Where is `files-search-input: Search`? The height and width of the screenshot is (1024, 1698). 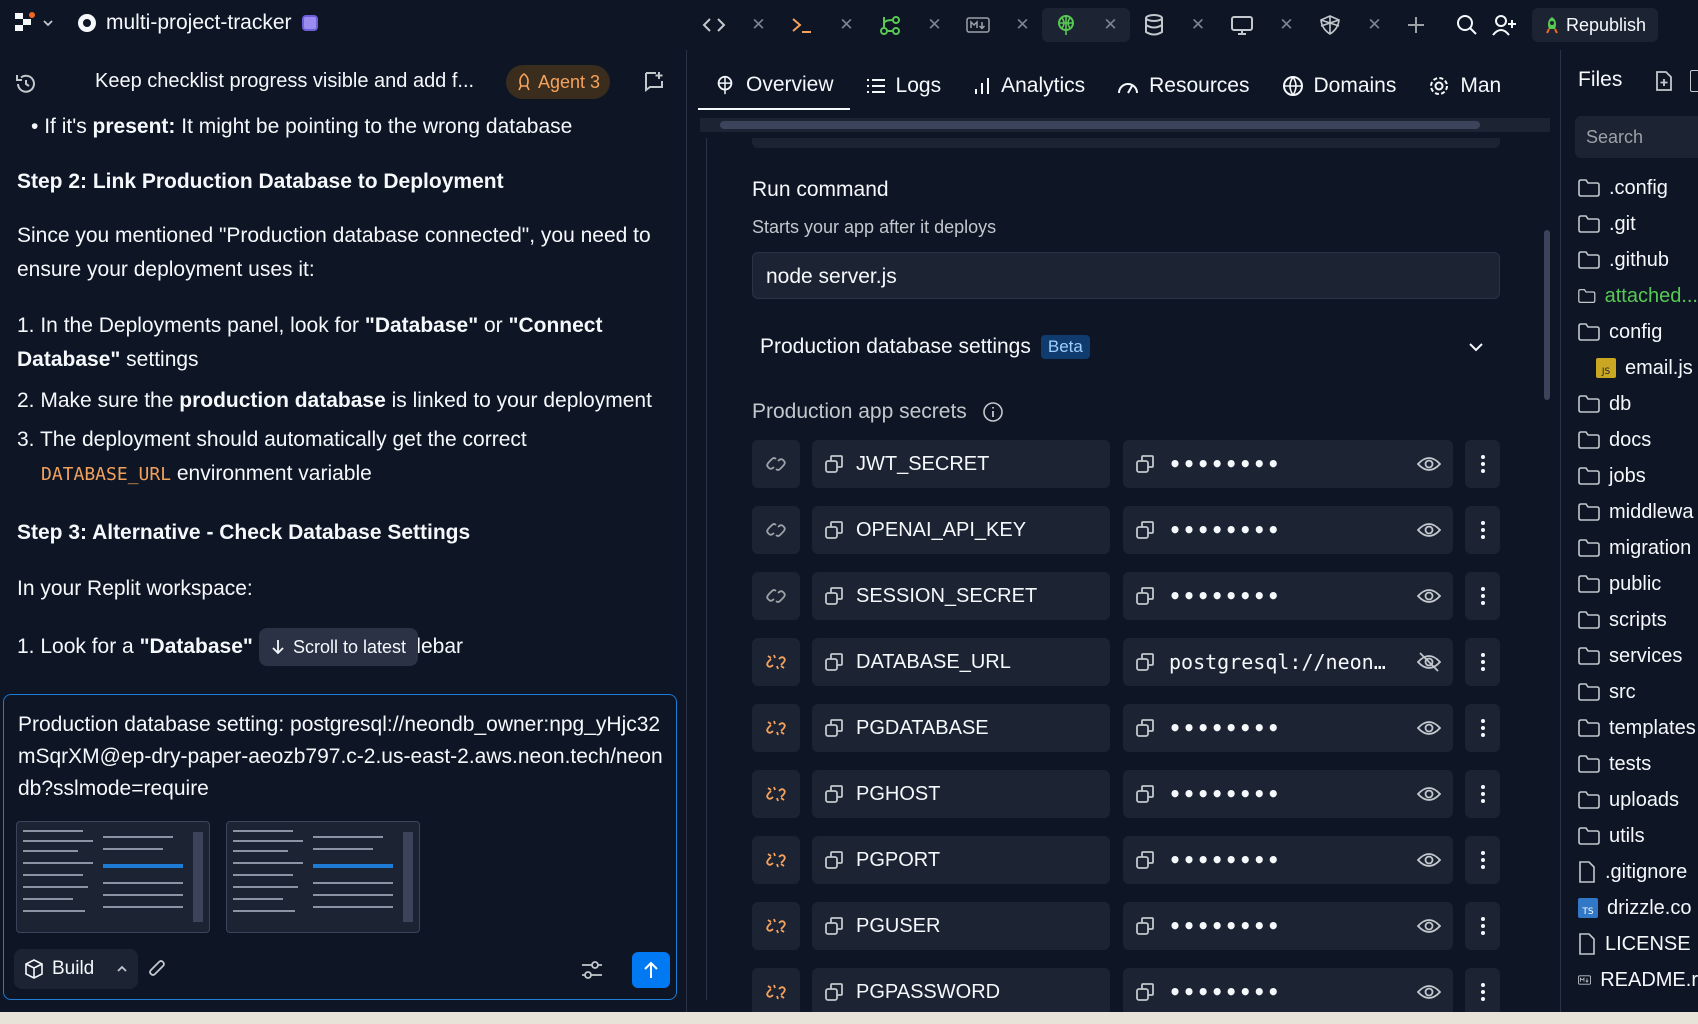
files-search-input: Search is located at coordinates (1636, 137).